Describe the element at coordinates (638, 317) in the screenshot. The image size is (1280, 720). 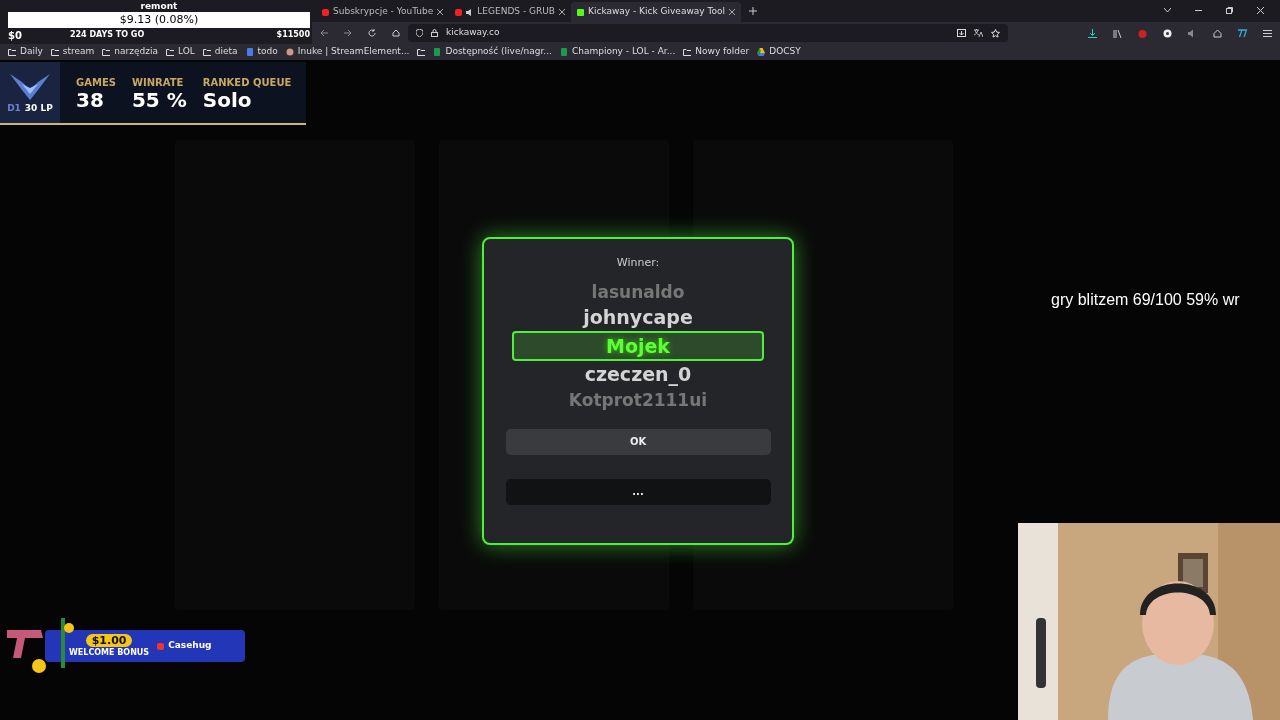
I see `winner-name: johnycape` at that location.